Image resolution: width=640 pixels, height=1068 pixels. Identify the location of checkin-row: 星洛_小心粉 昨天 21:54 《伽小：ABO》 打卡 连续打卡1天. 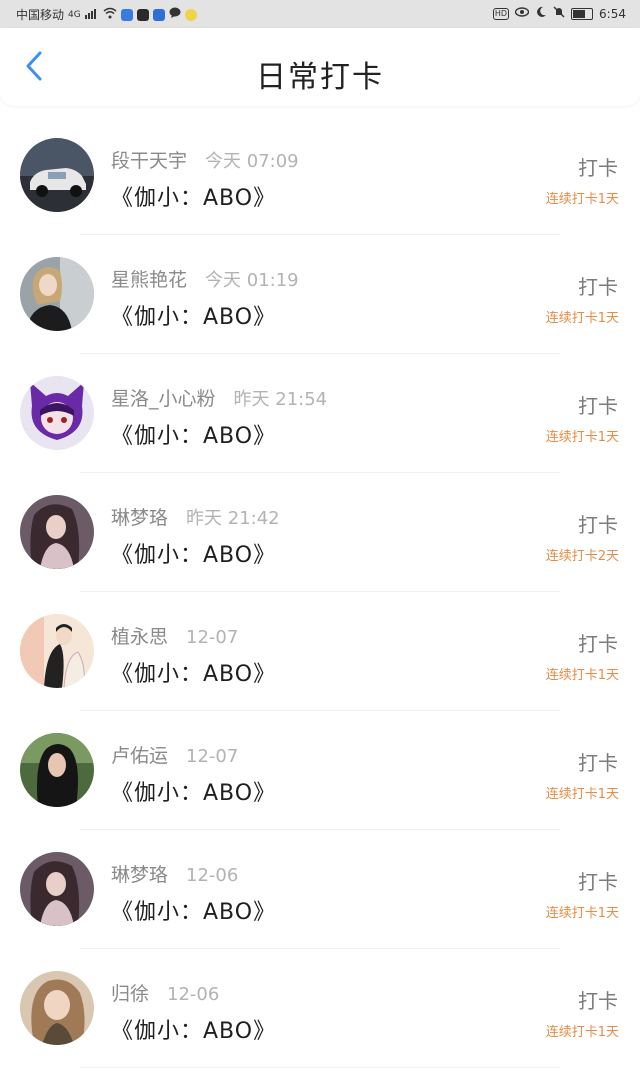
(320, 413).